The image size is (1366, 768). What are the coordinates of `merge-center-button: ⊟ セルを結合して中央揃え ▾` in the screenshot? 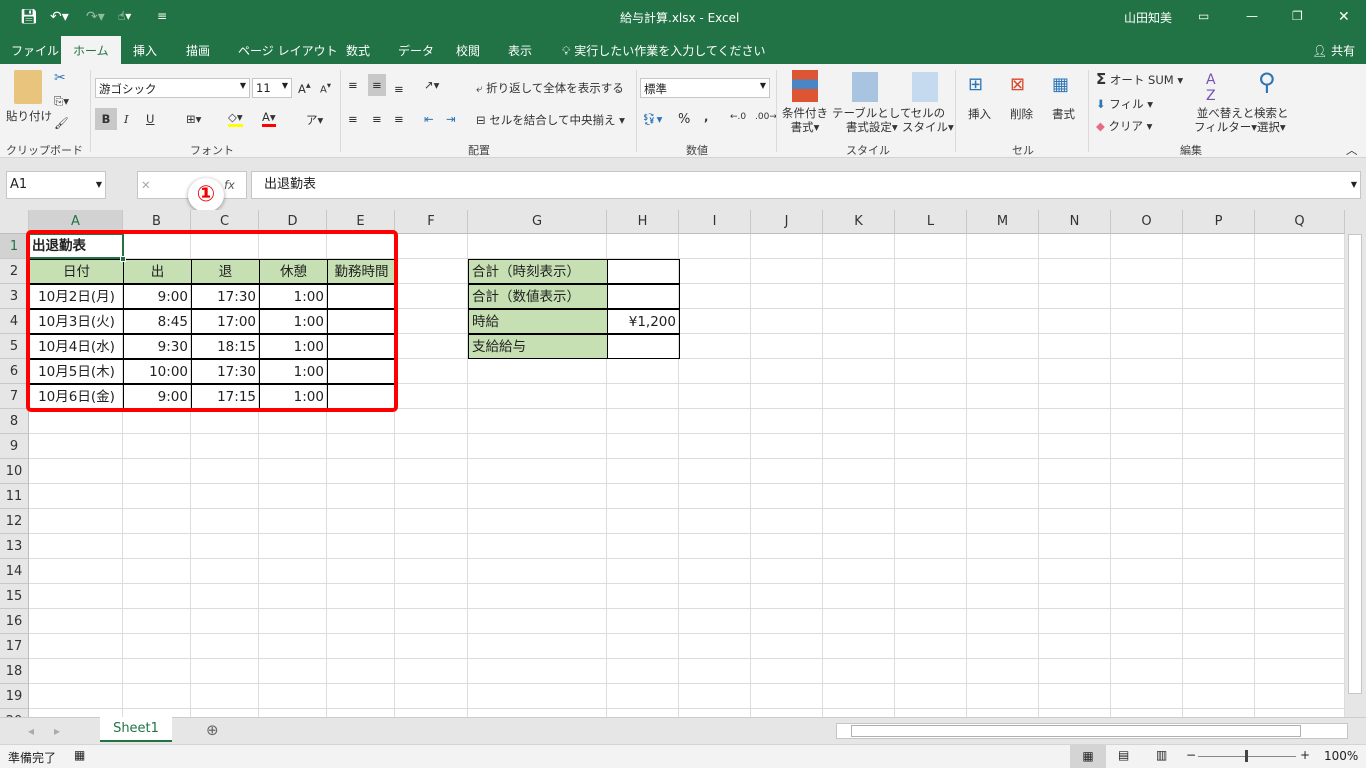 It's located at (550, 120).